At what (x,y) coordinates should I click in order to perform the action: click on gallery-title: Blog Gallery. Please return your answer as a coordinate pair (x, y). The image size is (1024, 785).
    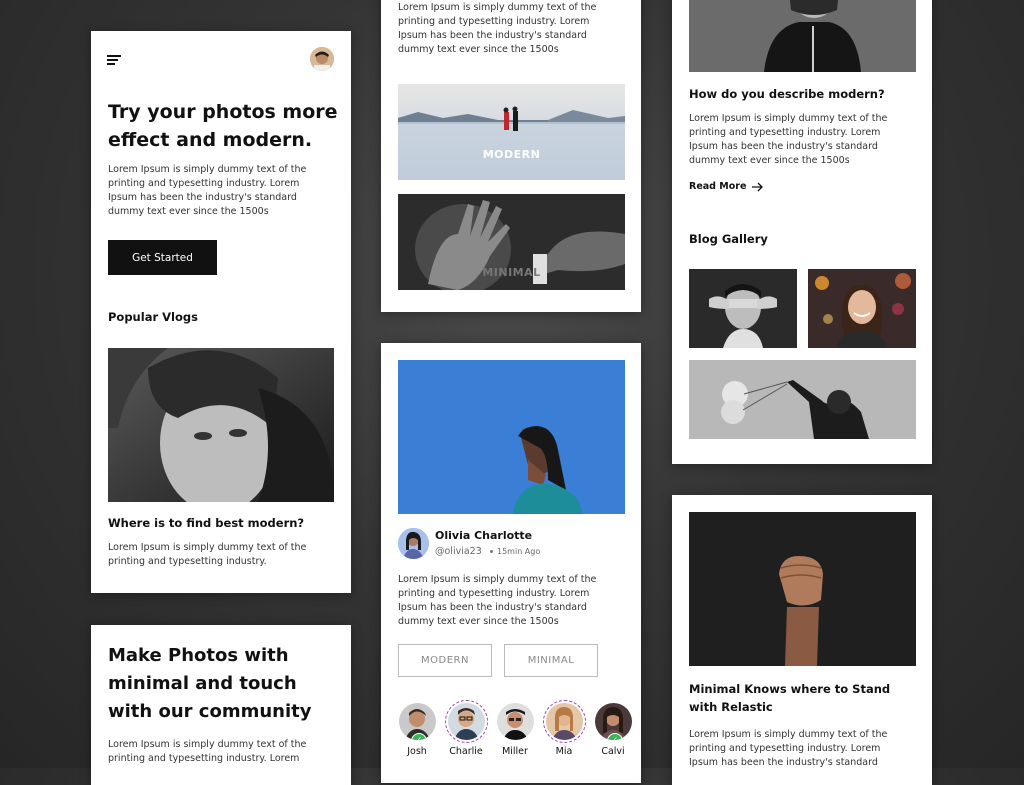
    Looking at the image, I should click on (728, 239).